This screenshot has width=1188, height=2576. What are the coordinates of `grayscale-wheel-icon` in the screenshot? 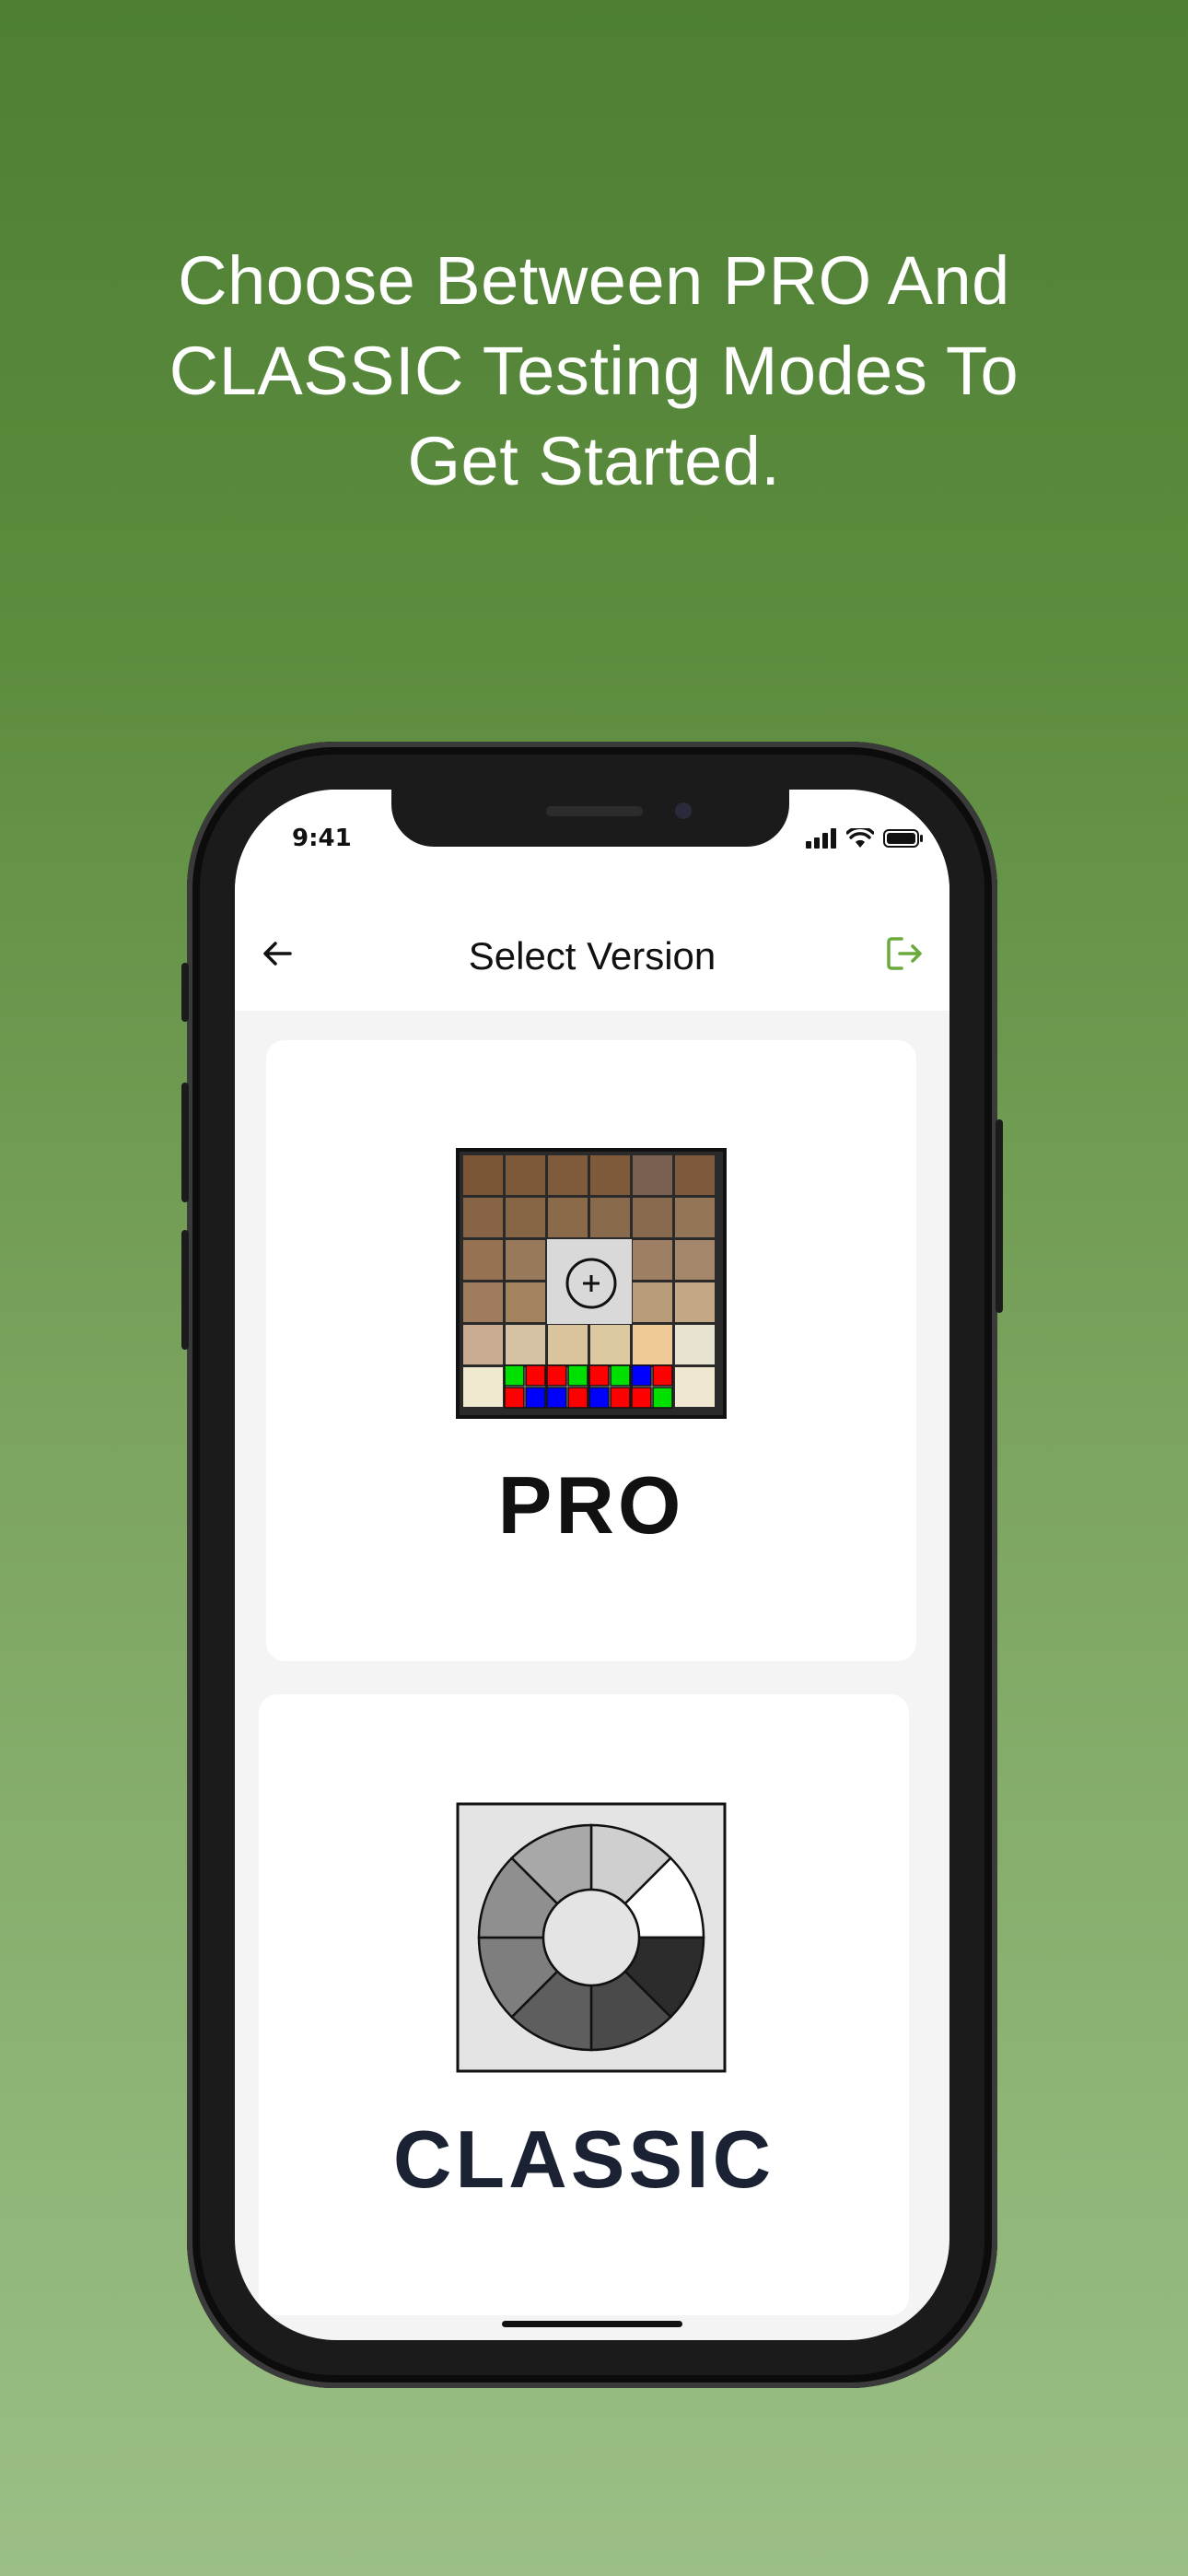 It's located at (591, 1937).